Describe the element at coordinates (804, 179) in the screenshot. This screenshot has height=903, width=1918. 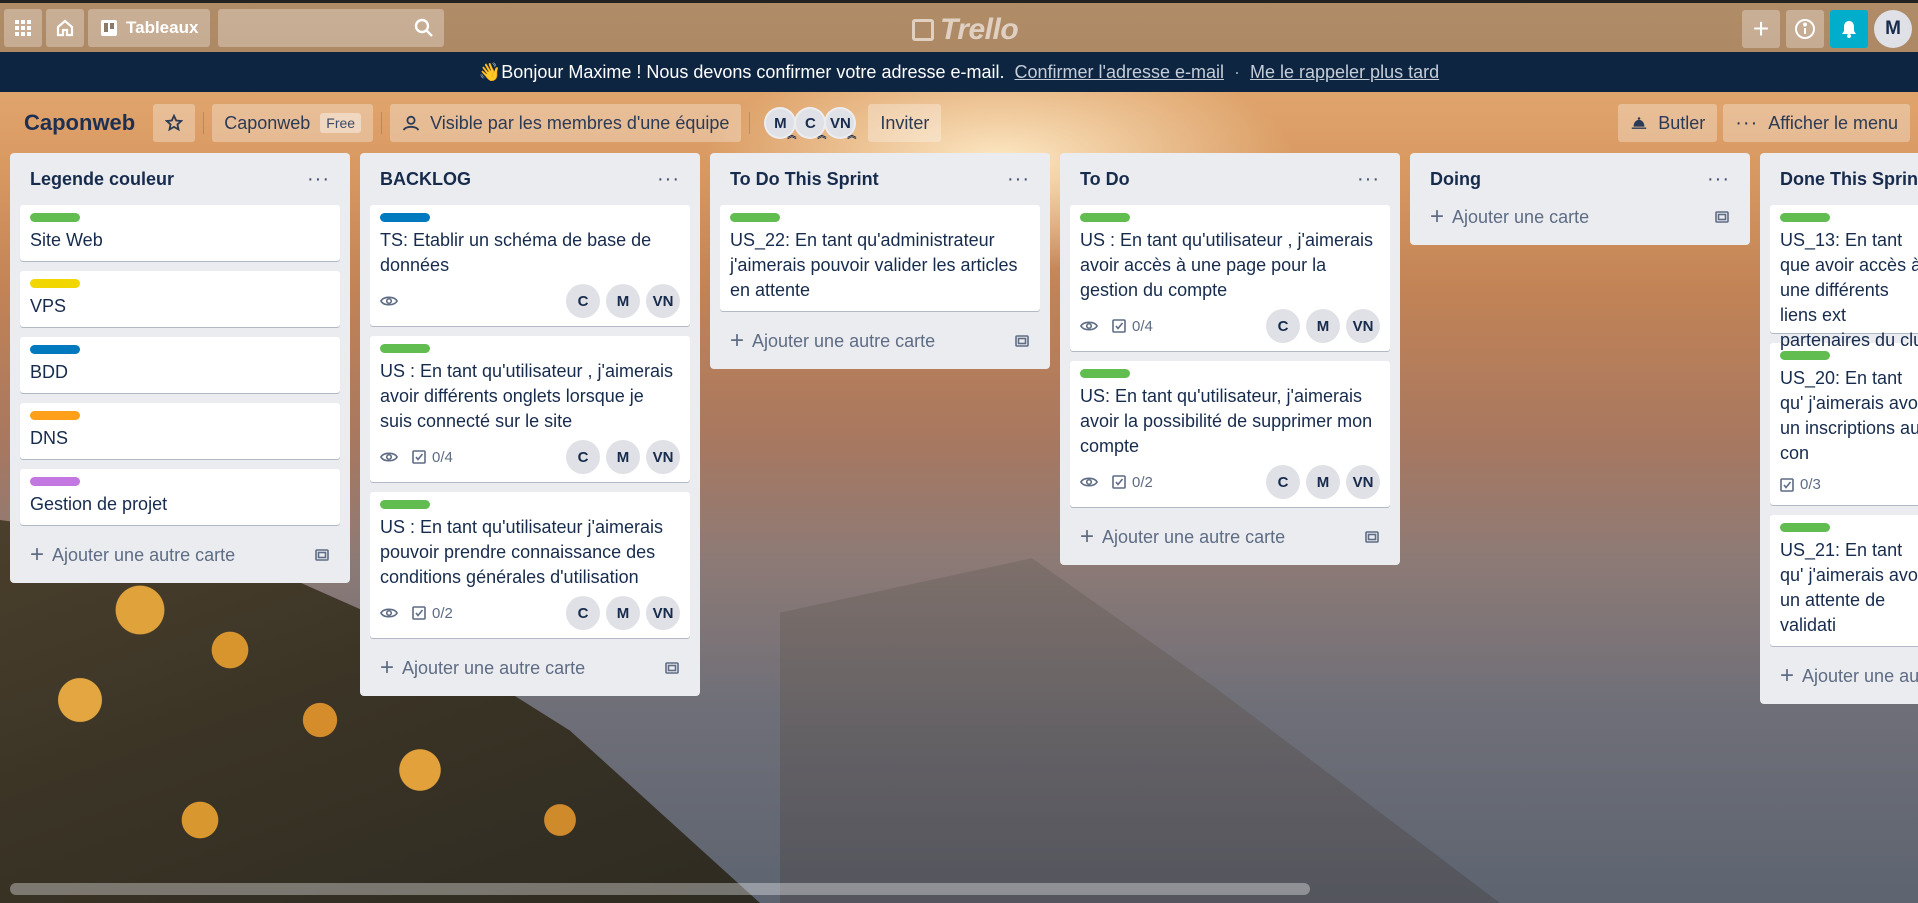
I see `list-title: To Do This Sprint` at that location.